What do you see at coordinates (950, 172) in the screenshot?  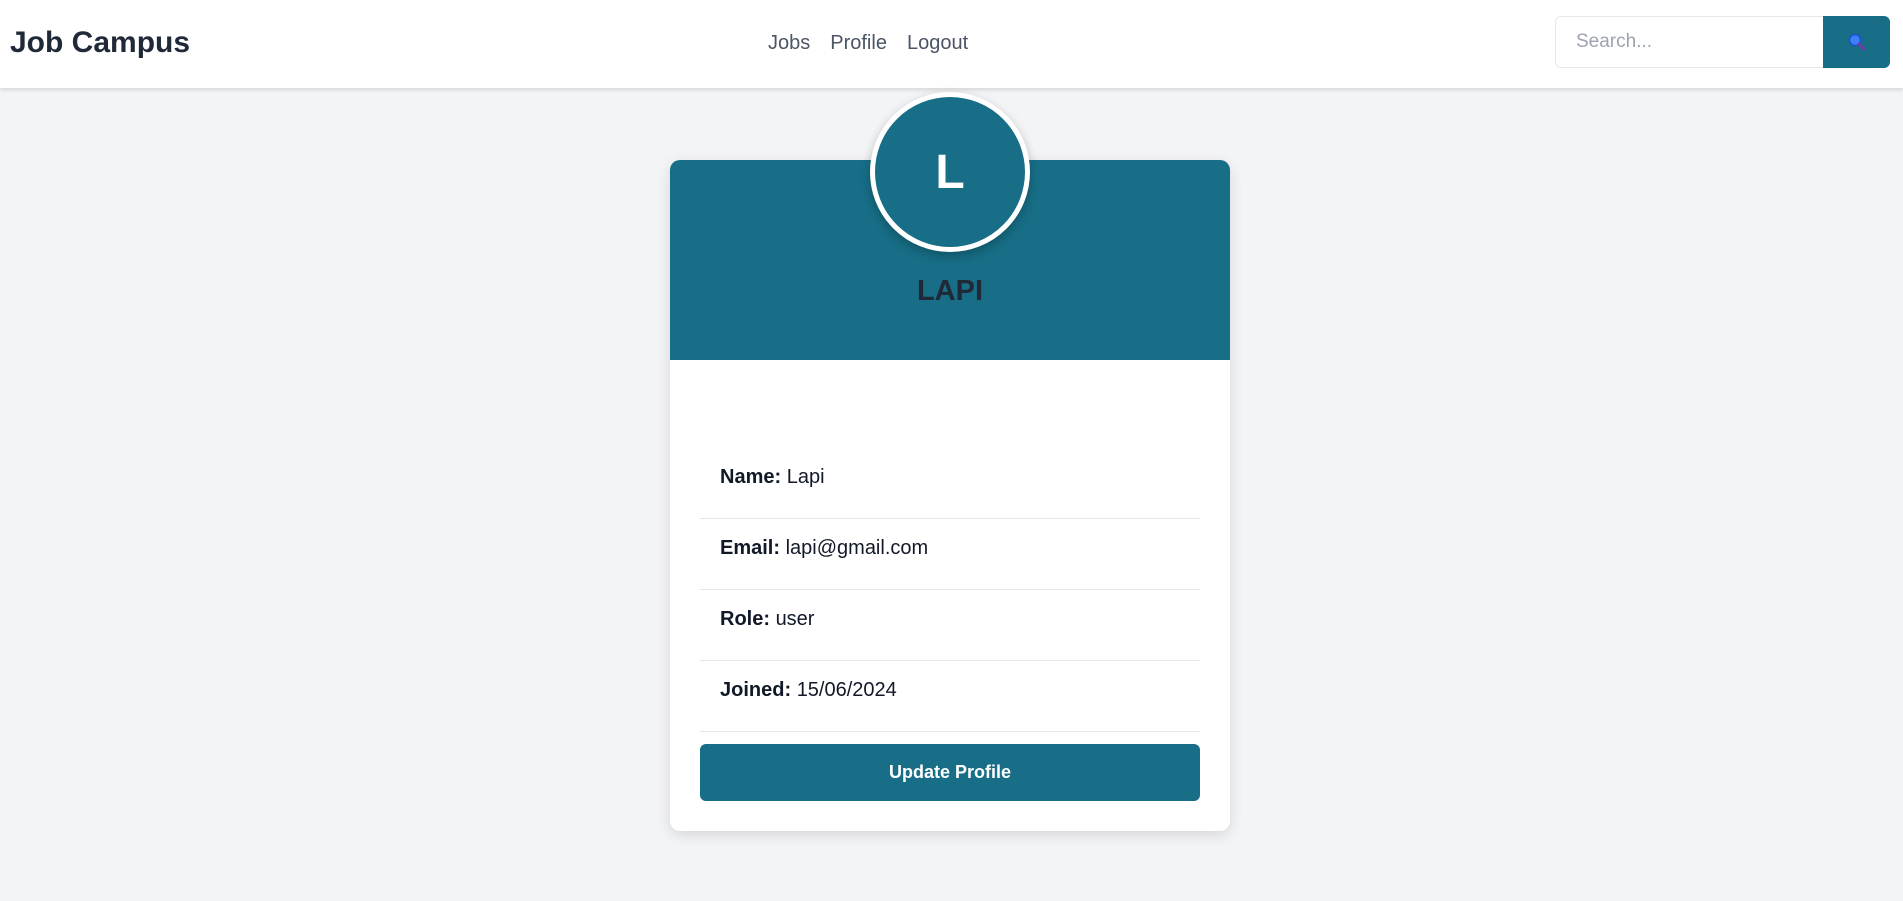 I see `avatar: L` at bounding box center [950, 172].